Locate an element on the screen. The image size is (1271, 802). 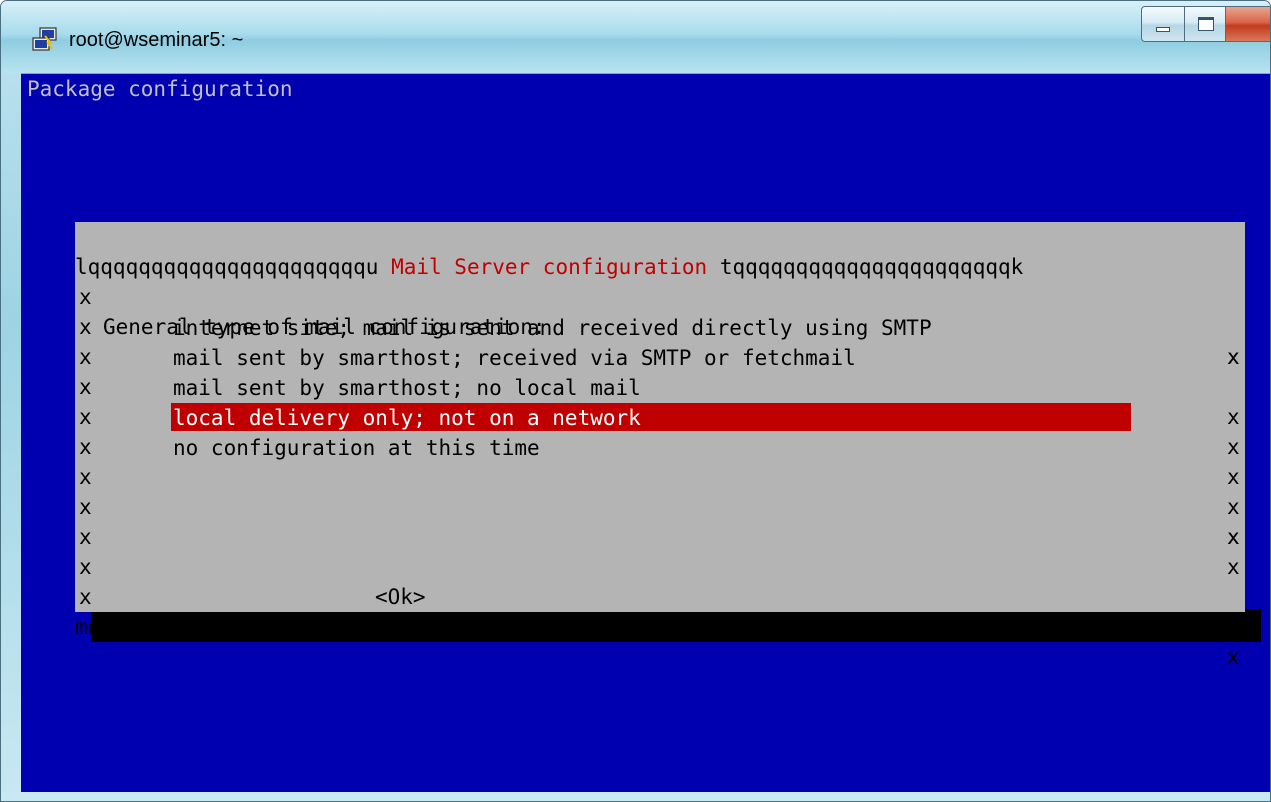
putty-icon is located at coordinates (44, 39).